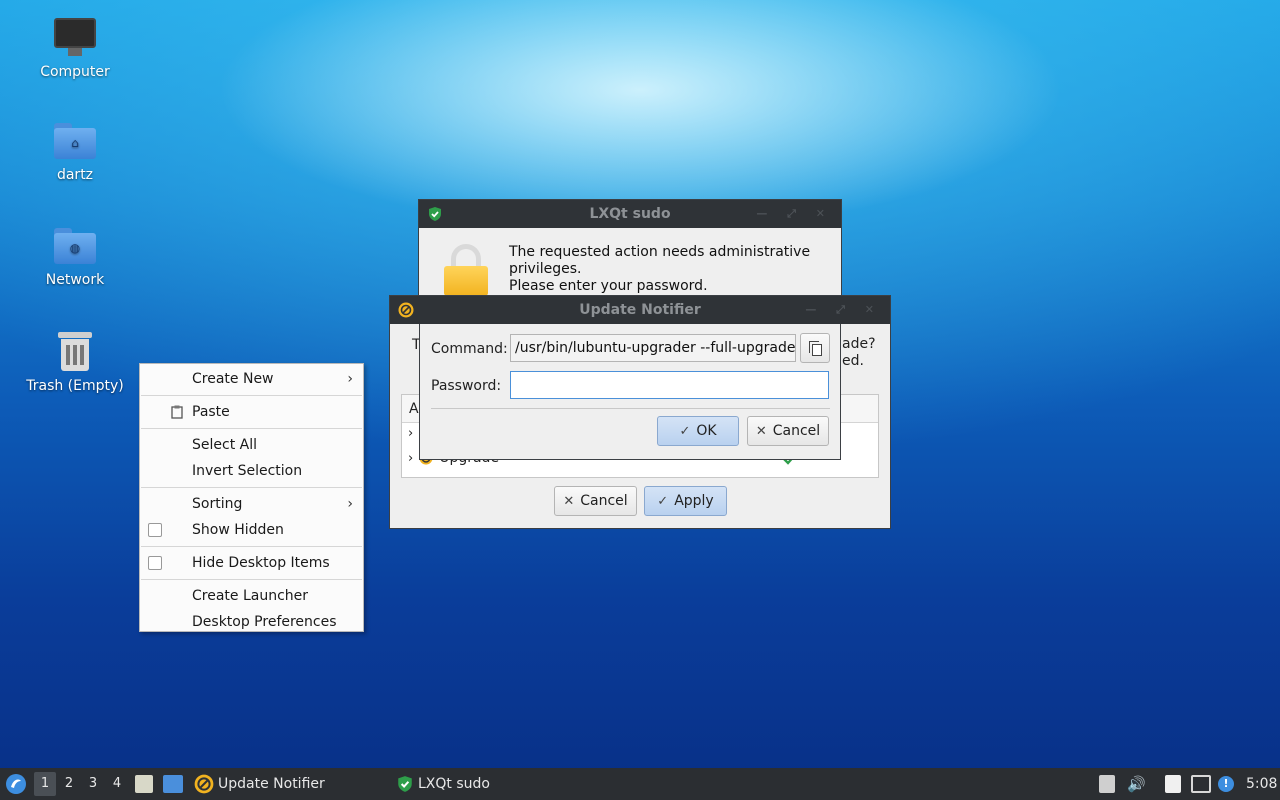 The height and width of the screenshot is (800, 1280). Describe the element at coordinates (16, 784) in the screenshot. I see `start-menu-icon` at that location.